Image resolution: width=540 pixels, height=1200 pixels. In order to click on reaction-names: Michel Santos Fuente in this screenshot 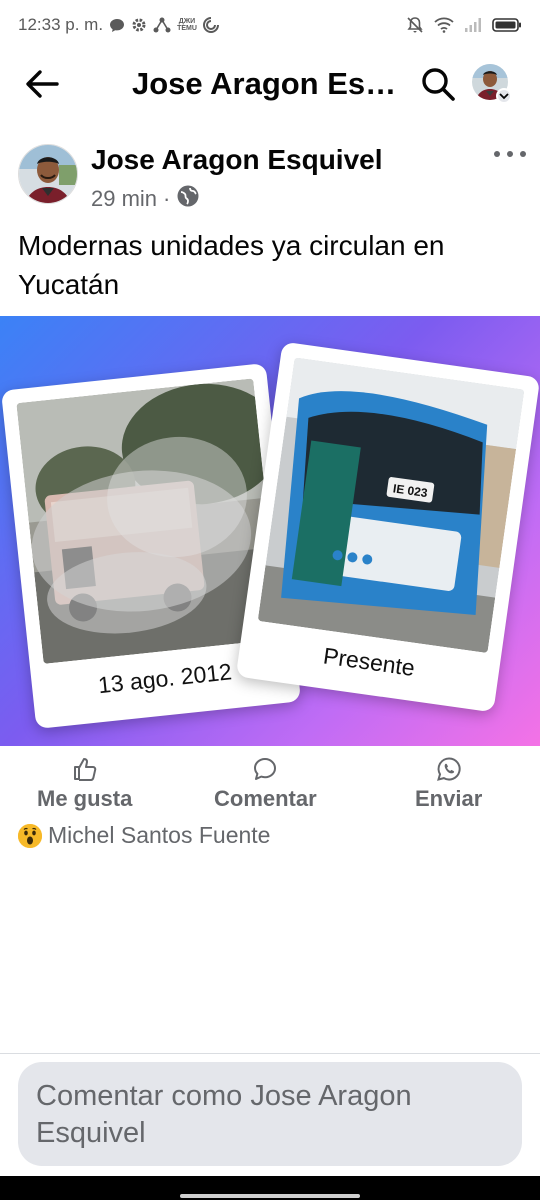, I will do `click(159, 835)`.